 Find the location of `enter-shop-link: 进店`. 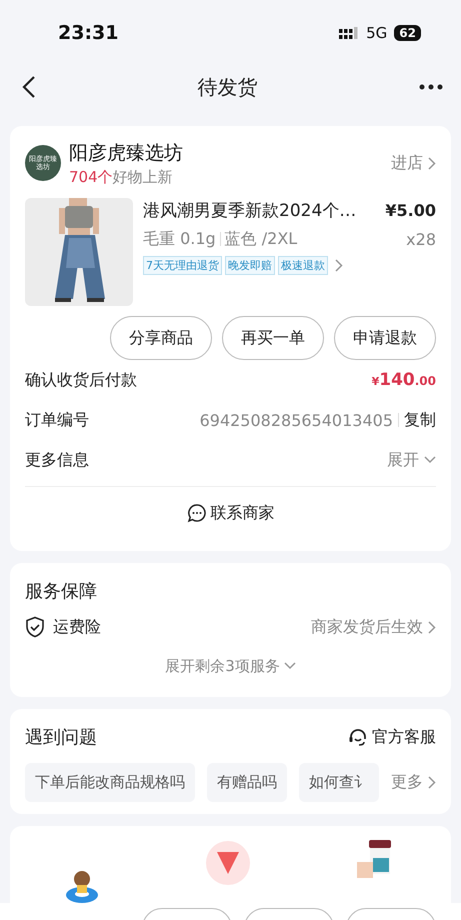

enter-shop-link: 进店 is located at coordinates (407, 163).